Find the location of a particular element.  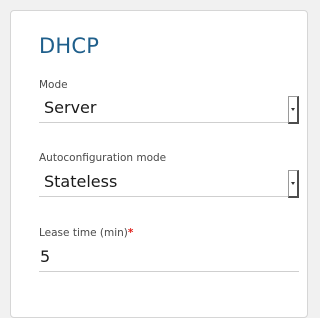

mode-select: Server is located at coordinates (169, 110).